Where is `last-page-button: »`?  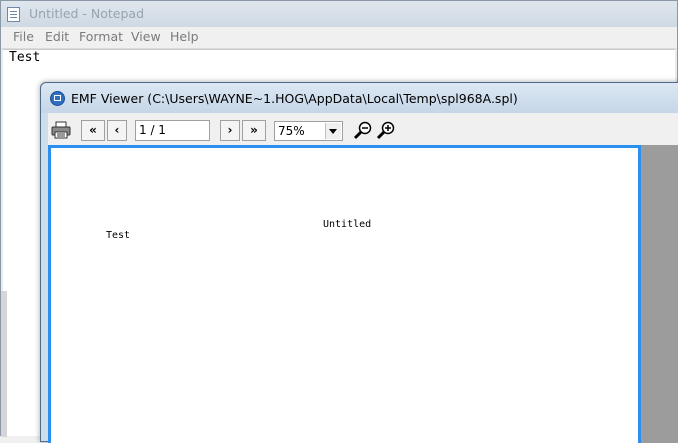 last-page-button: » is located at coordinates (254, 130).